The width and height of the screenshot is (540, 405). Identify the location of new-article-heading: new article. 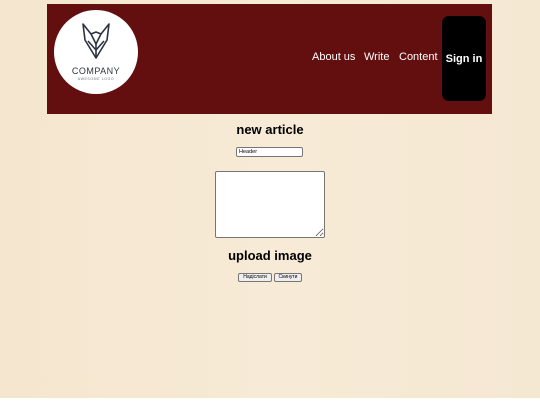
(270, 129).